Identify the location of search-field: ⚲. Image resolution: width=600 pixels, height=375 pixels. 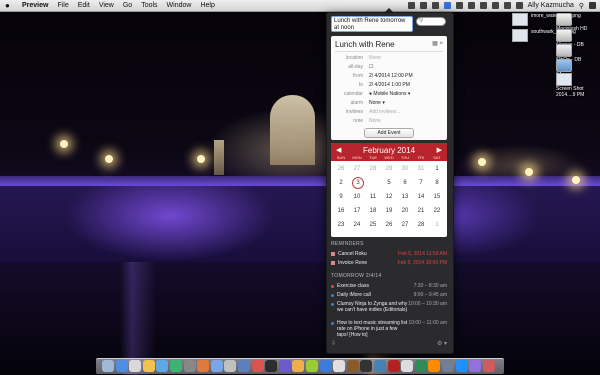
(431, 21).